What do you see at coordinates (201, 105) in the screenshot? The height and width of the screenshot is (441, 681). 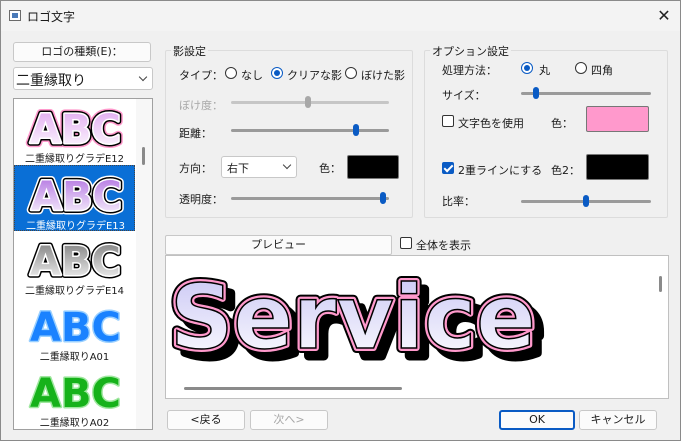 I see `blur-label: ぼけ度：` at bounding box center [201, 105].